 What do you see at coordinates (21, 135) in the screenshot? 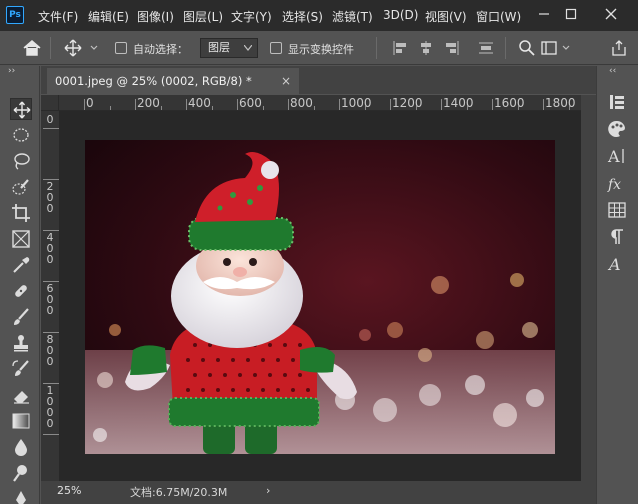
I see `marquee-tool-icon` at bounding box center [21, 135].